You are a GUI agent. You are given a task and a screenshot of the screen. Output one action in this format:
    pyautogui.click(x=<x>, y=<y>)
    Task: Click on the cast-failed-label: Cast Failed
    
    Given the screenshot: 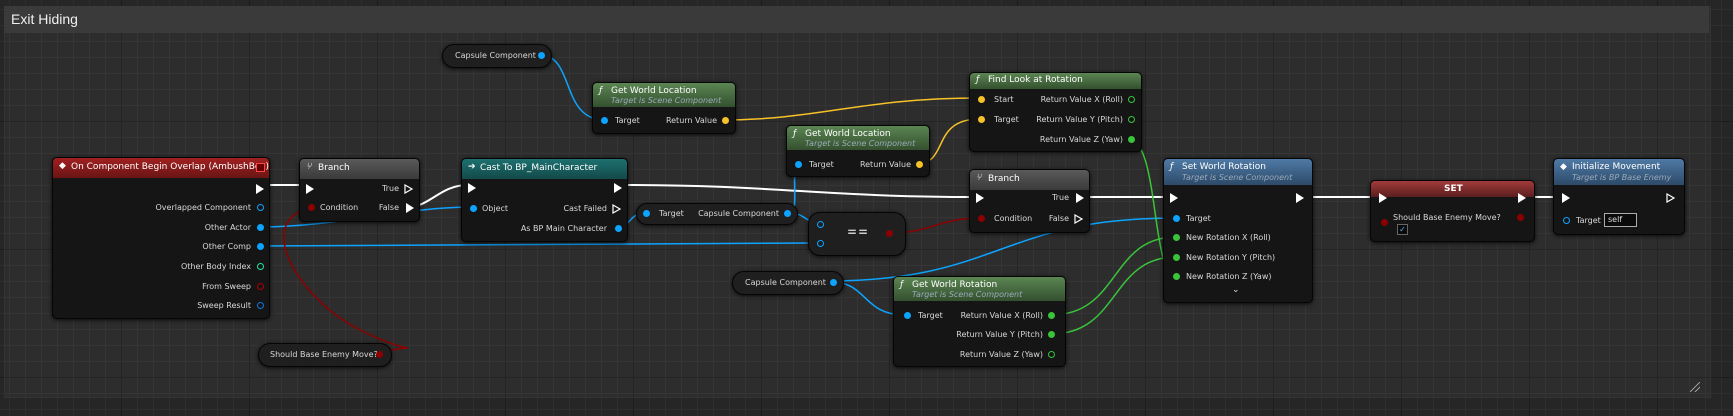 What is the action you would take?
    pyautogui.click(x=585, y=208)
    